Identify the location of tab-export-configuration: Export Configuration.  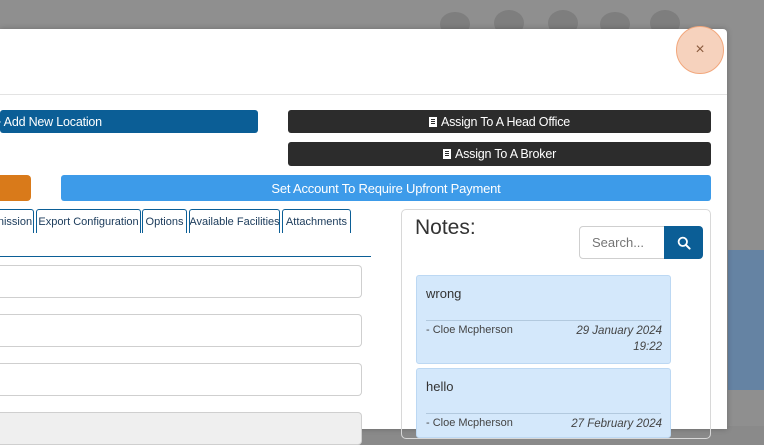
(88, 221).